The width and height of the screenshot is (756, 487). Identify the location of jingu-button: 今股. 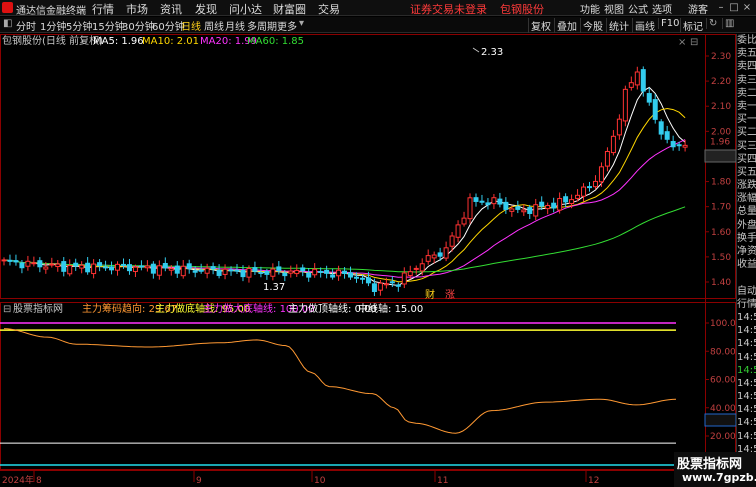
(592, 25).